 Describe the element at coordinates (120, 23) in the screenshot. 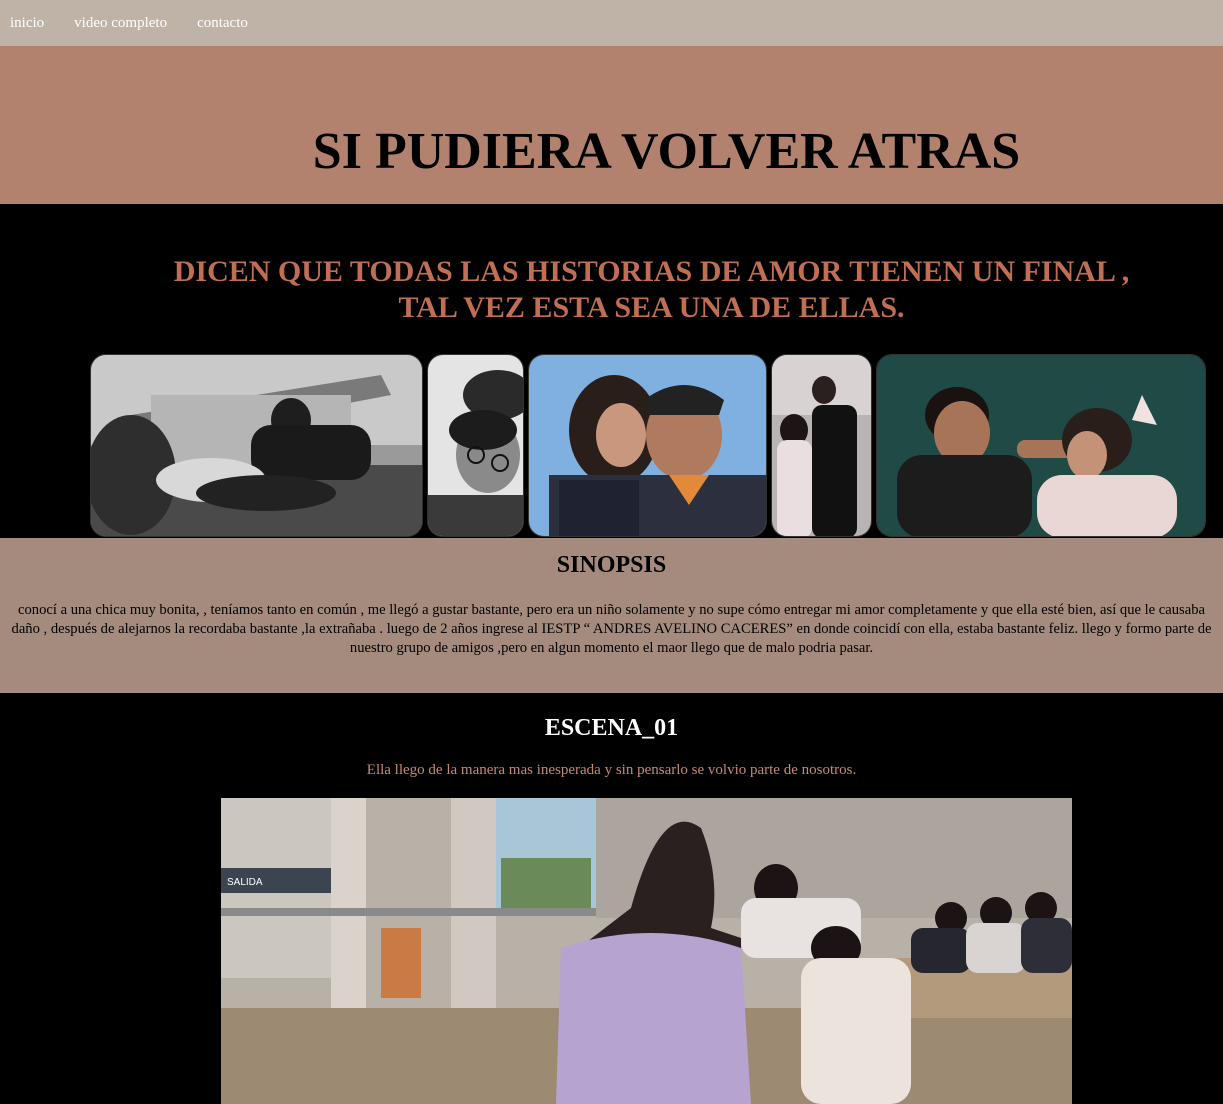

I see `nav-link-video-completo: video completo` at that location.